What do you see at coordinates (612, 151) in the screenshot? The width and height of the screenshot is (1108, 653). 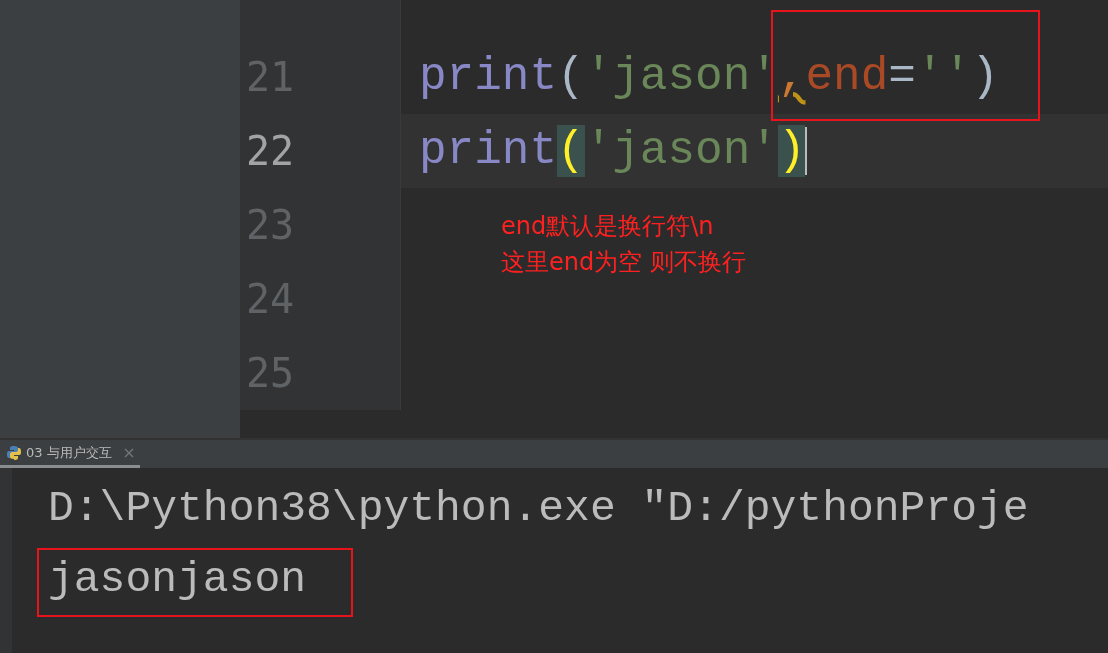 I see `code-line: print('jason')` at bounding box center [612, 151].